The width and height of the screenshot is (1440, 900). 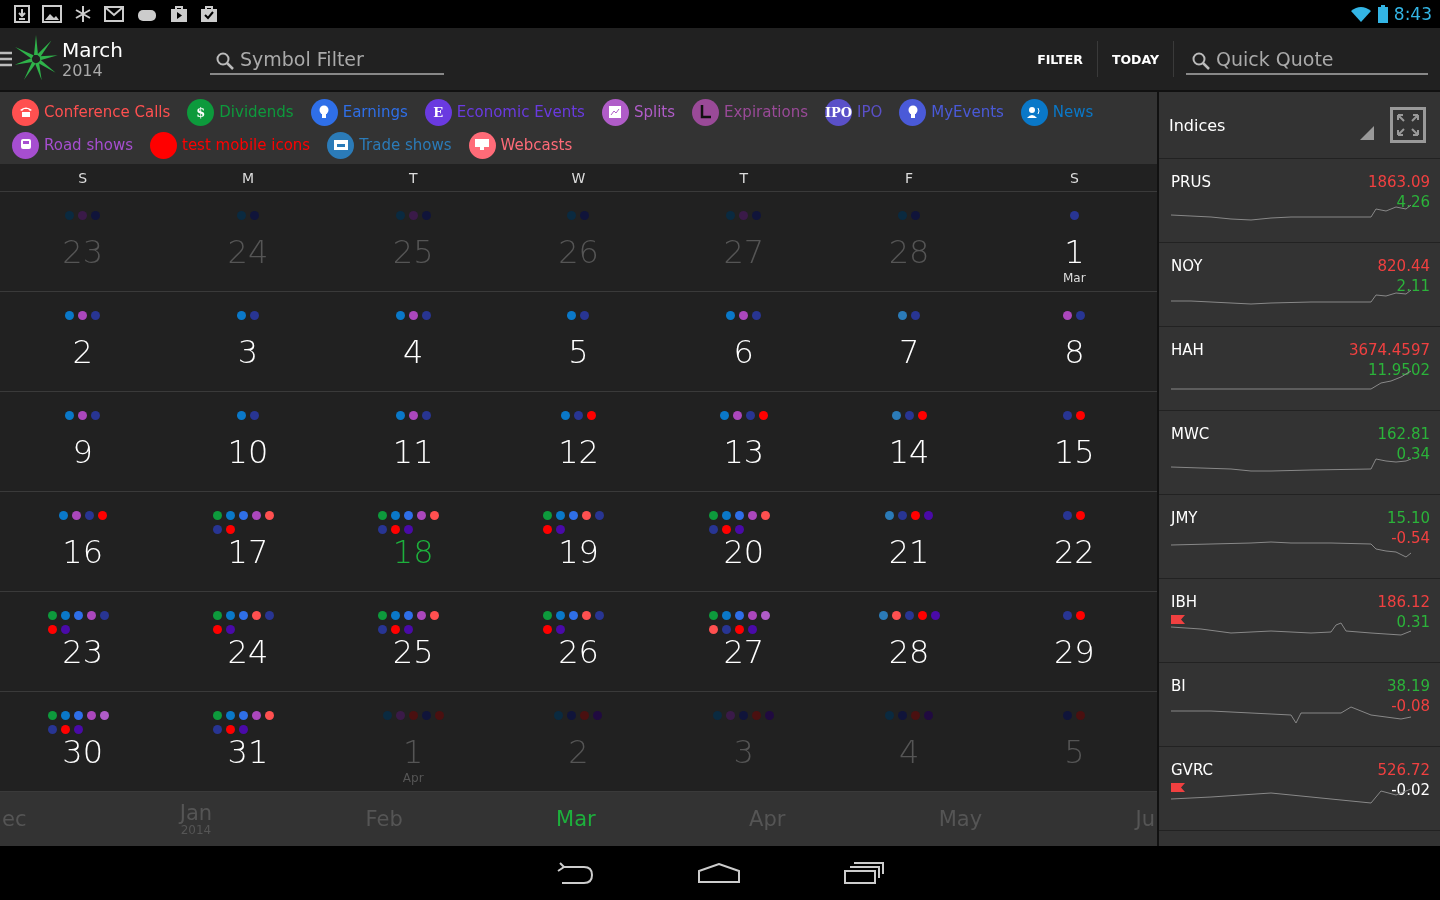 I want to click on day-number: 11, so click(x=413, y=452).